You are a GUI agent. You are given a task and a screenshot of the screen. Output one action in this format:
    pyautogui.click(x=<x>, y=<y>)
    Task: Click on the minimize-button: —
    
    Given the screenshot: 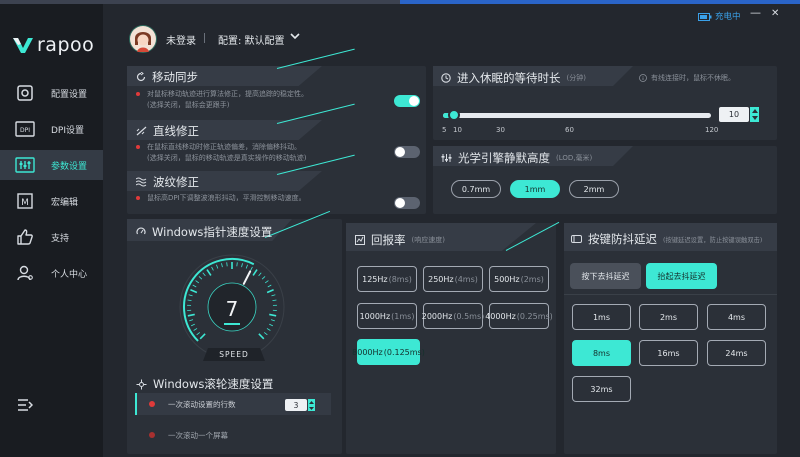 What is the action you would take?
    pyautogui.click(x=755, y=12)
    